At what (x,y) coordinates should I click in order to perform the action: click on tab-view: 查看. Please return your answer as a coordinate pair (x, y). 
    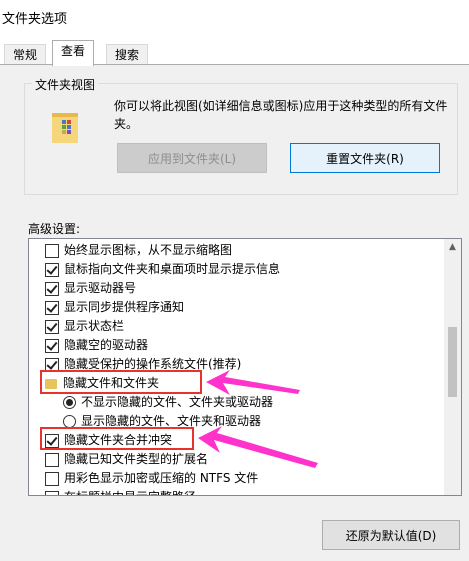
    Looking at the image, I should click on (73, 53).